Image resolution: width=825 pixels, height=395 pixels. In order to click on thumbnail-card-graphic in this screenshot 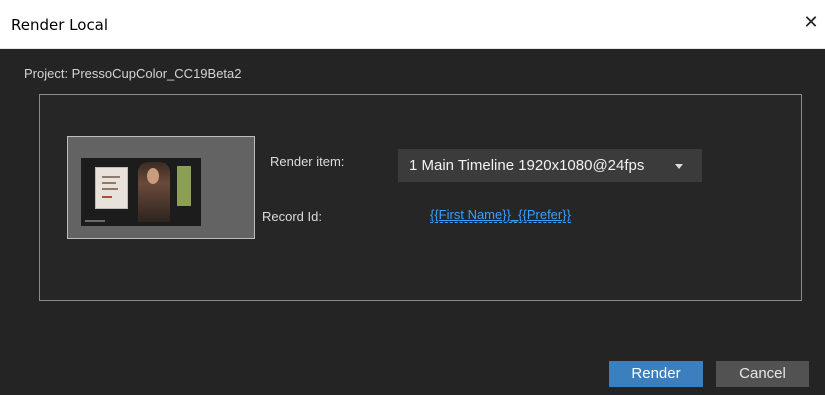, I will do `click(111, 188)`.